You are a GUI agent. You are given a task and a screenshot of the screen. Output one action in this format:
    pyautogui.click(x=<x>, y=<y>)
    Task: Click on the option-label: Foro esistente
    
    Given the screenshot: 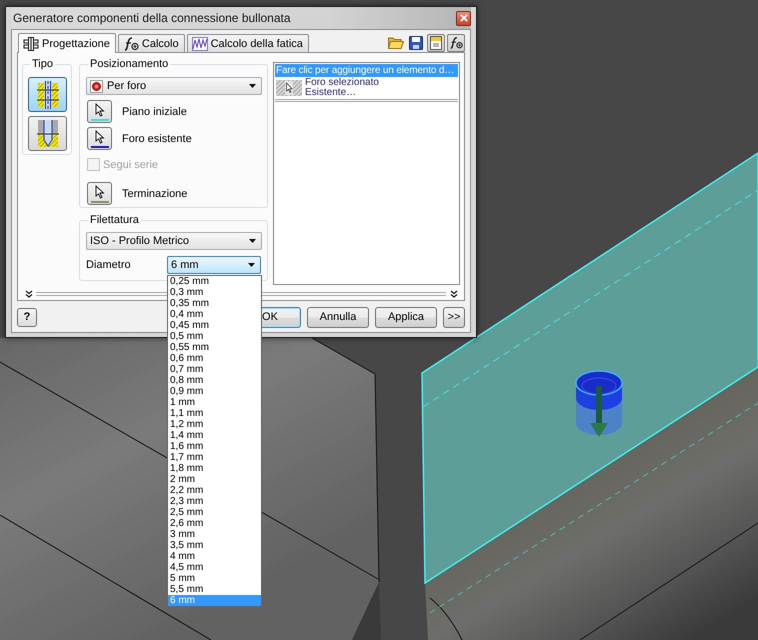 What is the action you would take?
    pyautogui.click(x=157, y=138)
    